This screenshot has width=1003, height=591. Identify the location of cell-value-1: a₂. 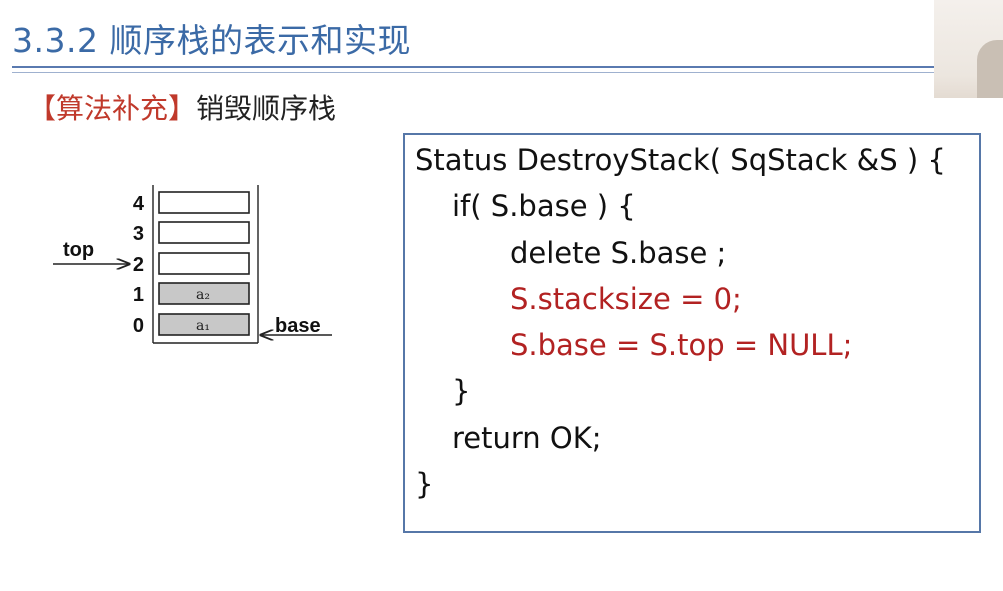
(203, 295).